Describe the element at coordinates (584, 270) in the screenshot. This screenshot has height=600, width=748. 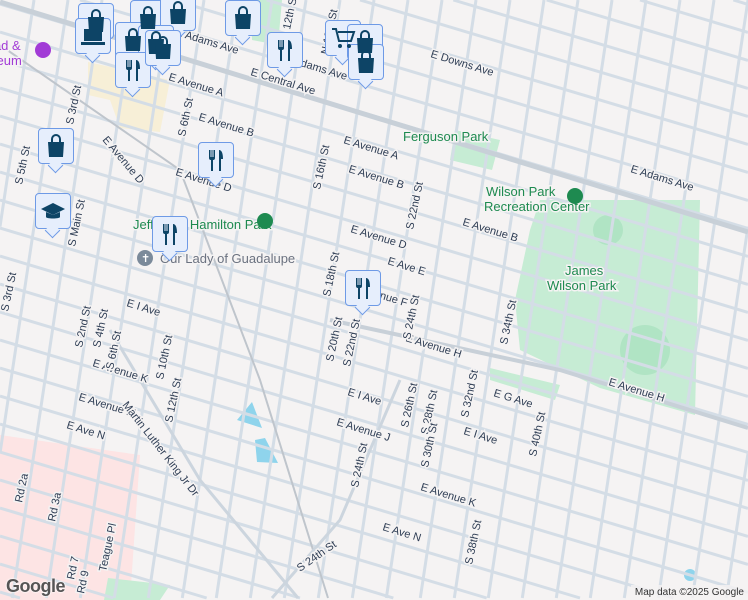
I see `james-label: James` at that location.